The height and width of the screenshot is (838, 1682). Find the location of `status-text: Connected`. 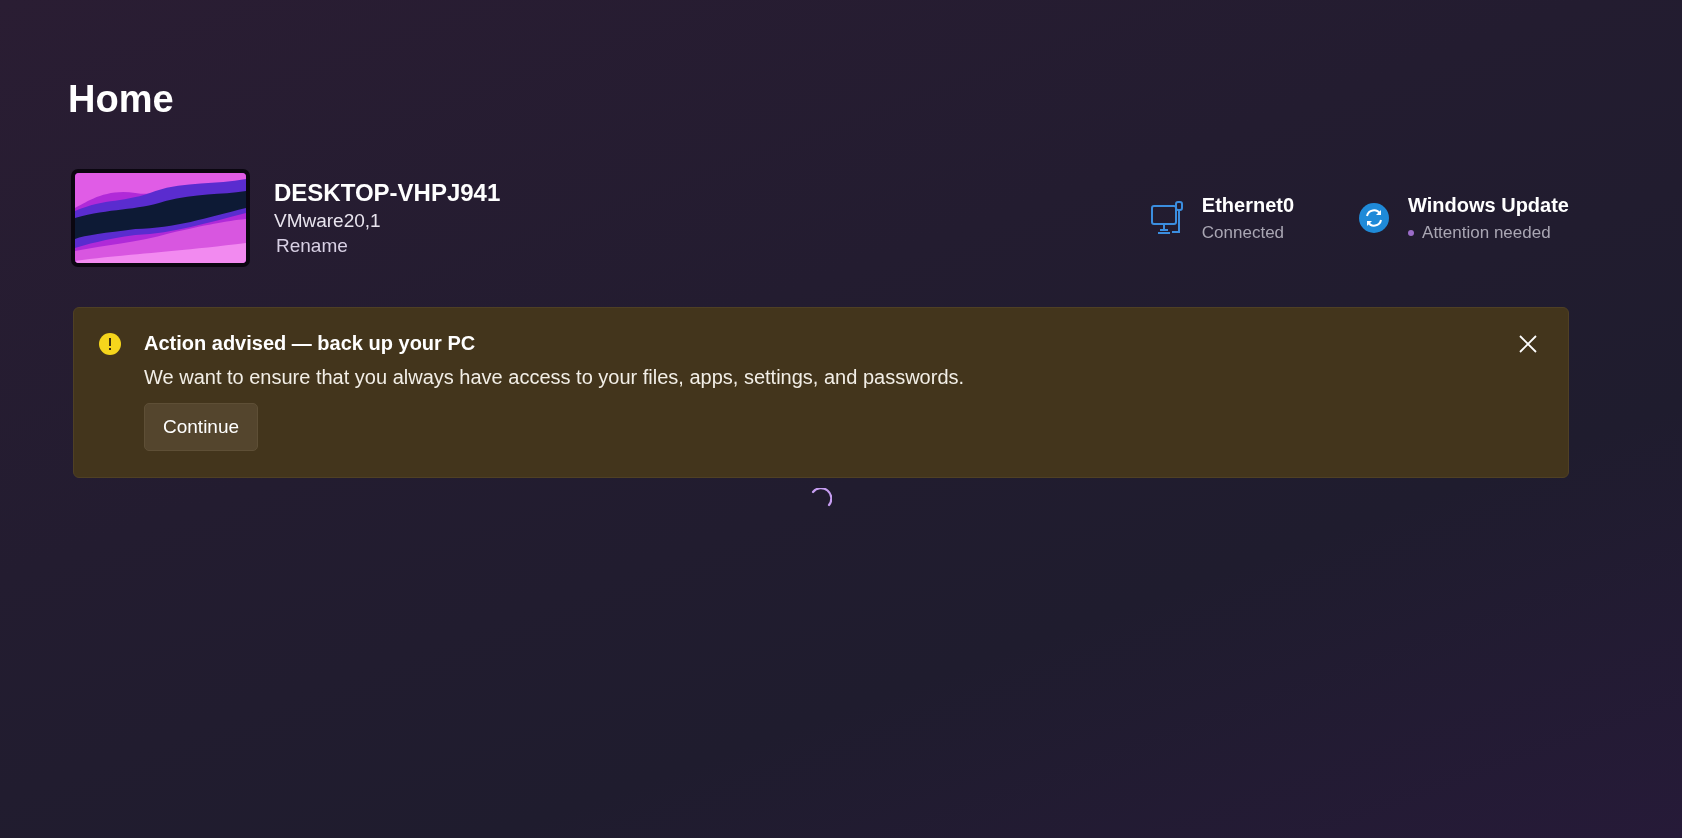

status-text: Connected is located at coordinates (1243, 232).